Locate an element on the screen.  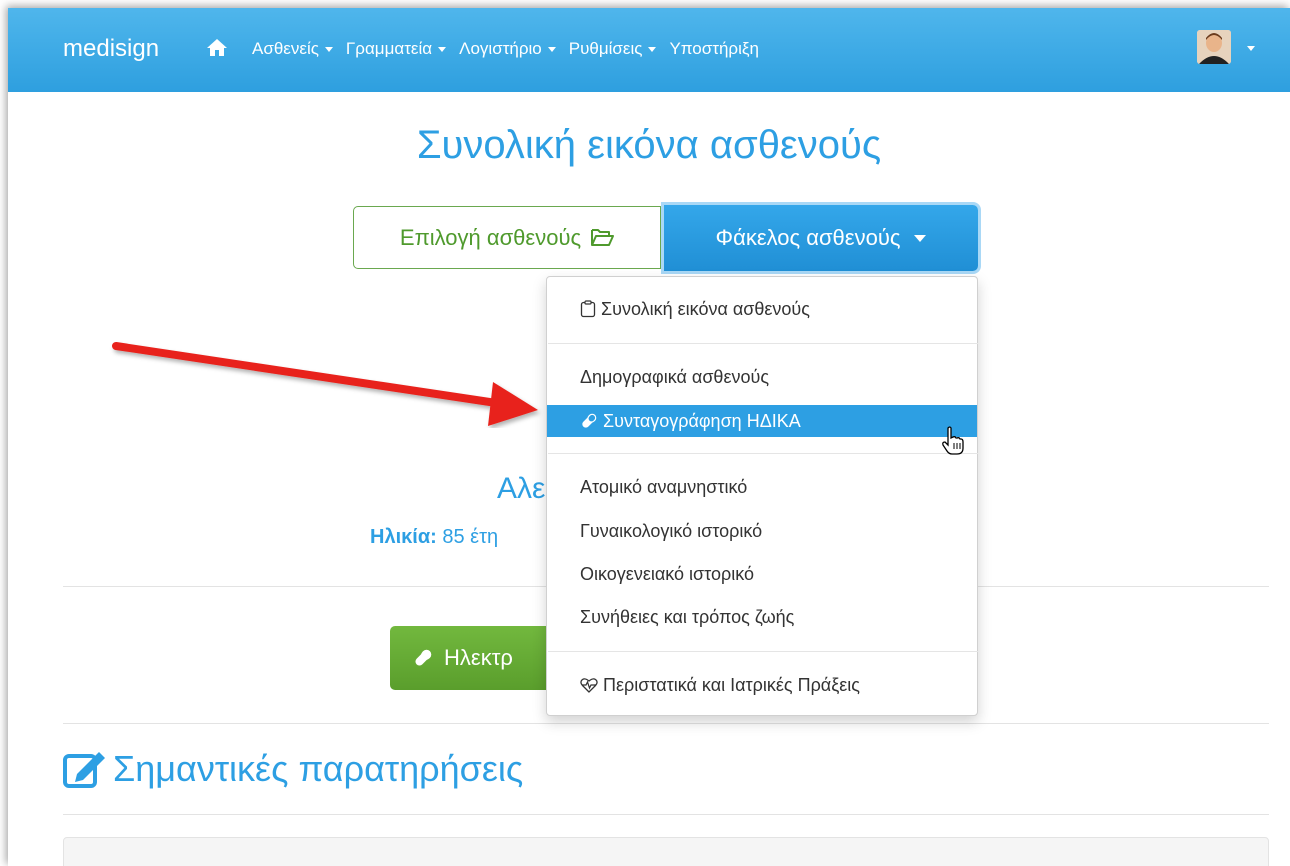
menu-item-gynecological-history: Γυναικολογικό ιστορικό is located at coordinates (762, 531).